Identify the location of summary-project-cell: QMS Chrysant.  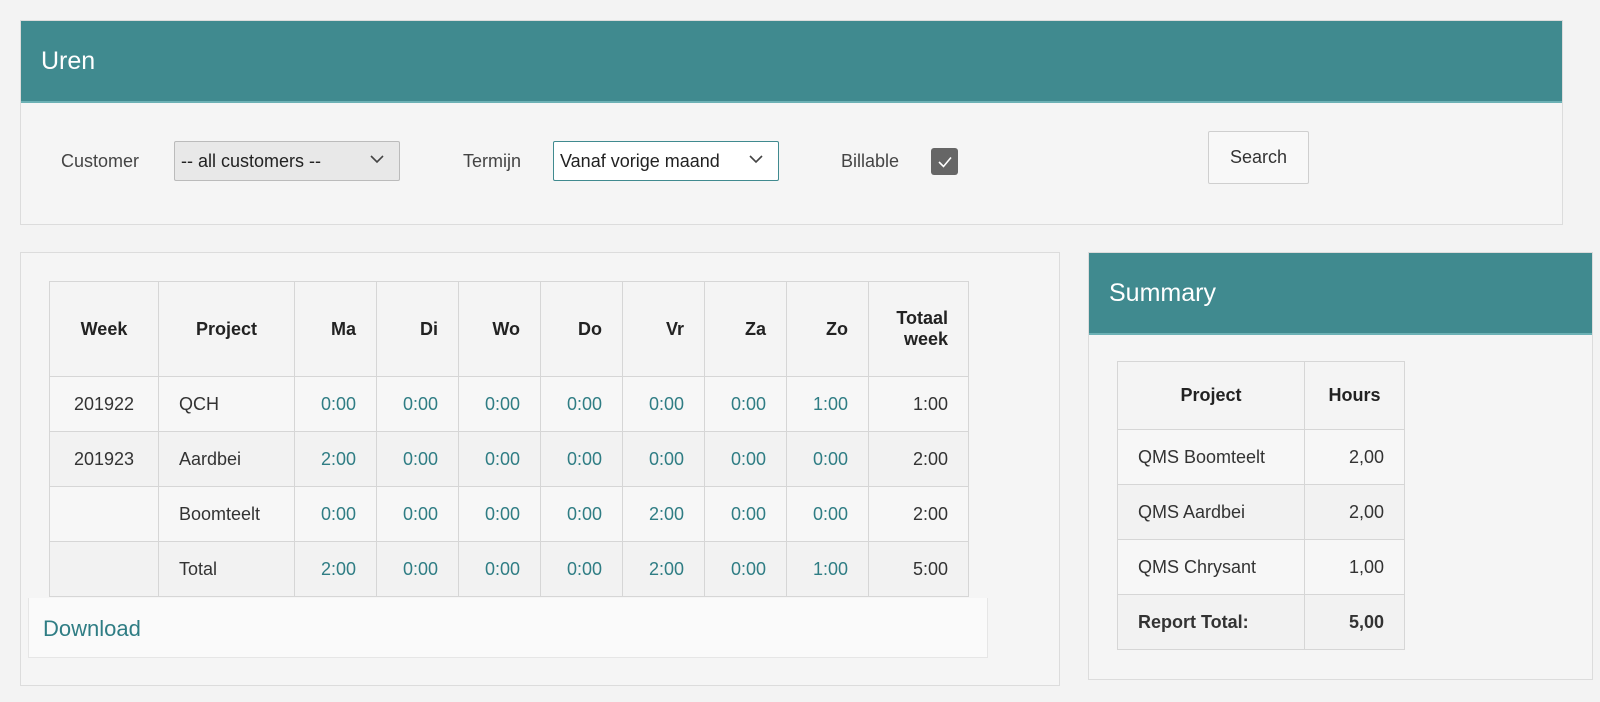
(1211, 567).